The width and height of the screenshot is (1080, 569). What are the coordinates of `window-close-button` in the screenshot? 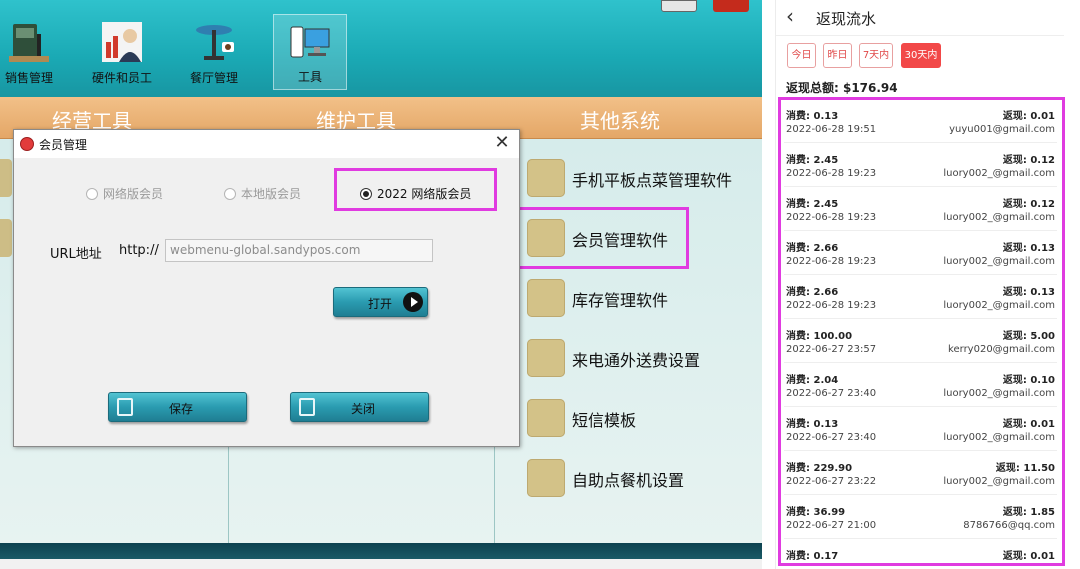 It's located at (731, 6).